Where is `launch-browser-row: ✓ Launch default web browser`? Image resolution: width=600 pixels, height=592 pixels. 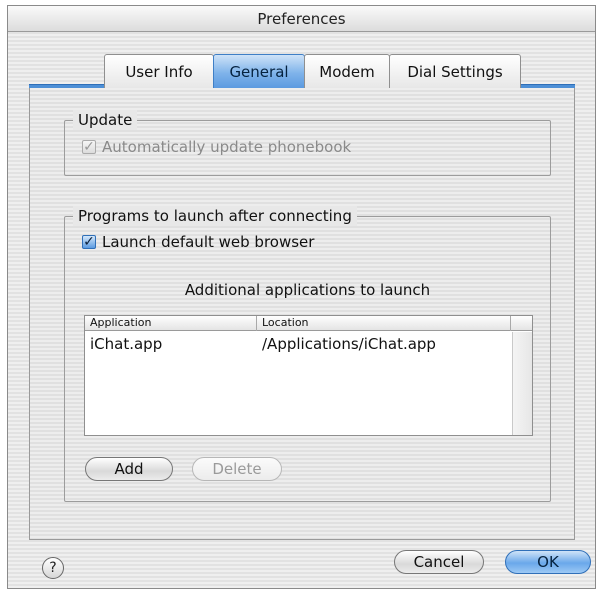 launch-browser-row: ✓ Launch default web browser is located at coordinates (198, 242).